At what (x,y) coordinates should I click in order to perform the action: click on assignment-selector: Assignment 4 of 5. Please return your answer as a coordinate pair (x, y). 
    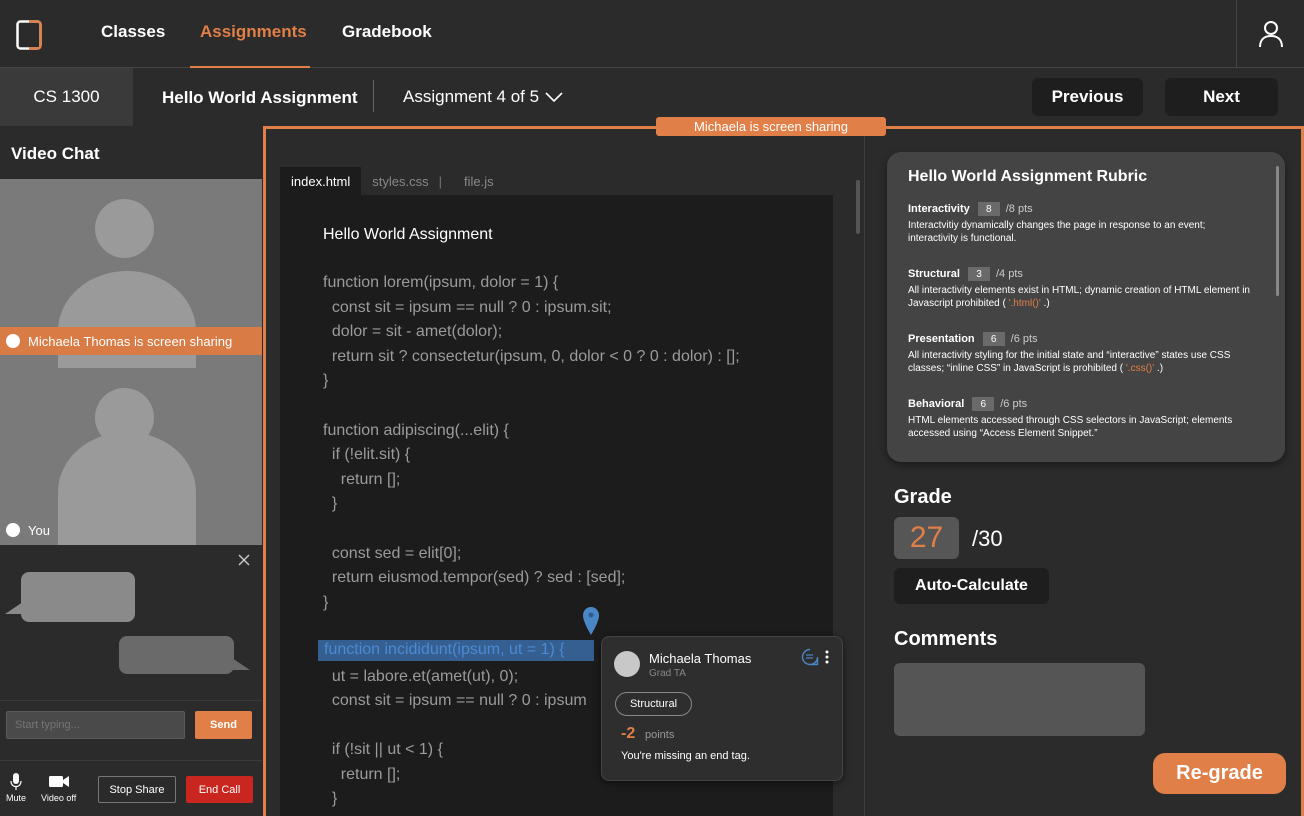
    Looking at the image, I should click on (483, 97).